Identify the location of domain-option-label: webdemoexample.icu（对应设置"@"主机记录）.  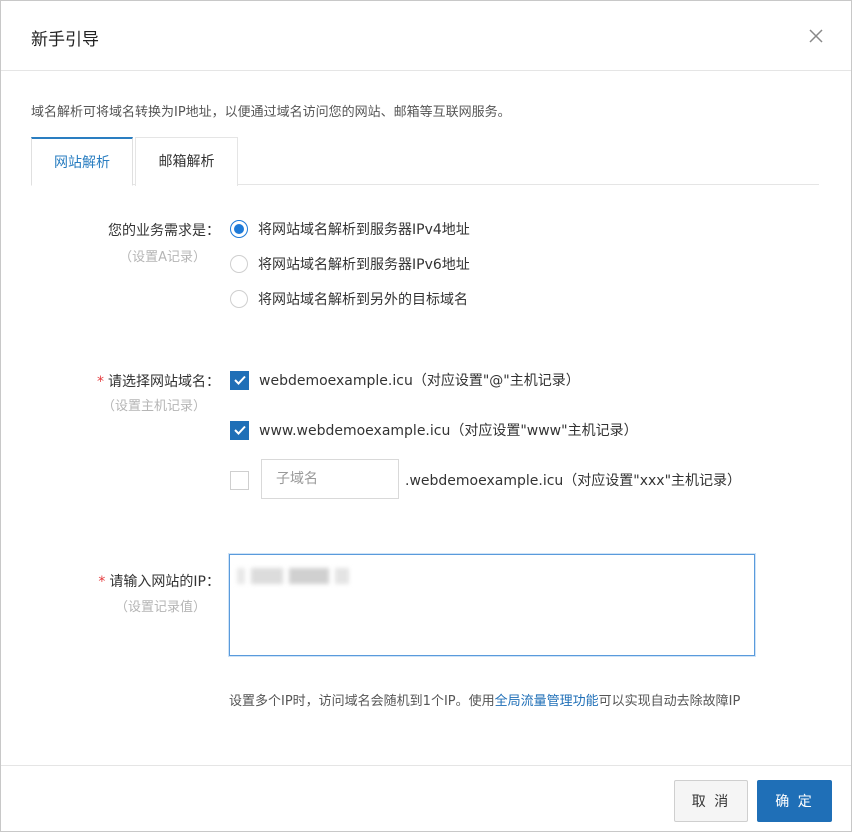
(419, 381).